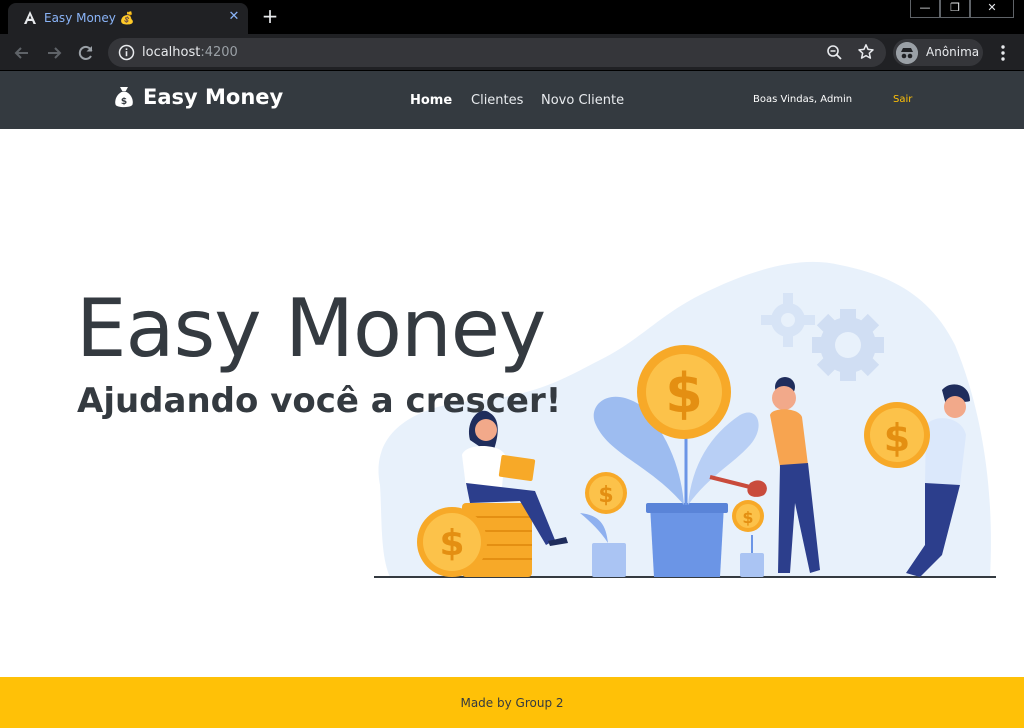 Image resolution: width=1024 pixels, height=728 pixels. I want to click on browser-tab: Easy Money 💰 ✕, so click(128, 18).